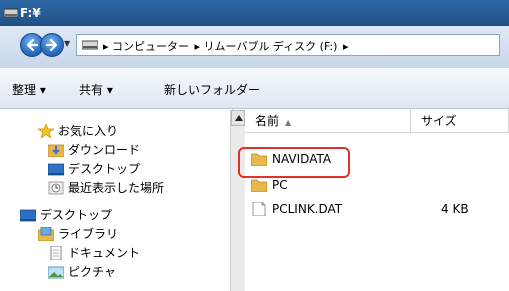 This screenshot has width=509, height=291. Describe the element at coordinates (267, 121) in the screenshot. I see `column-header-name-label: 名前` at that location.